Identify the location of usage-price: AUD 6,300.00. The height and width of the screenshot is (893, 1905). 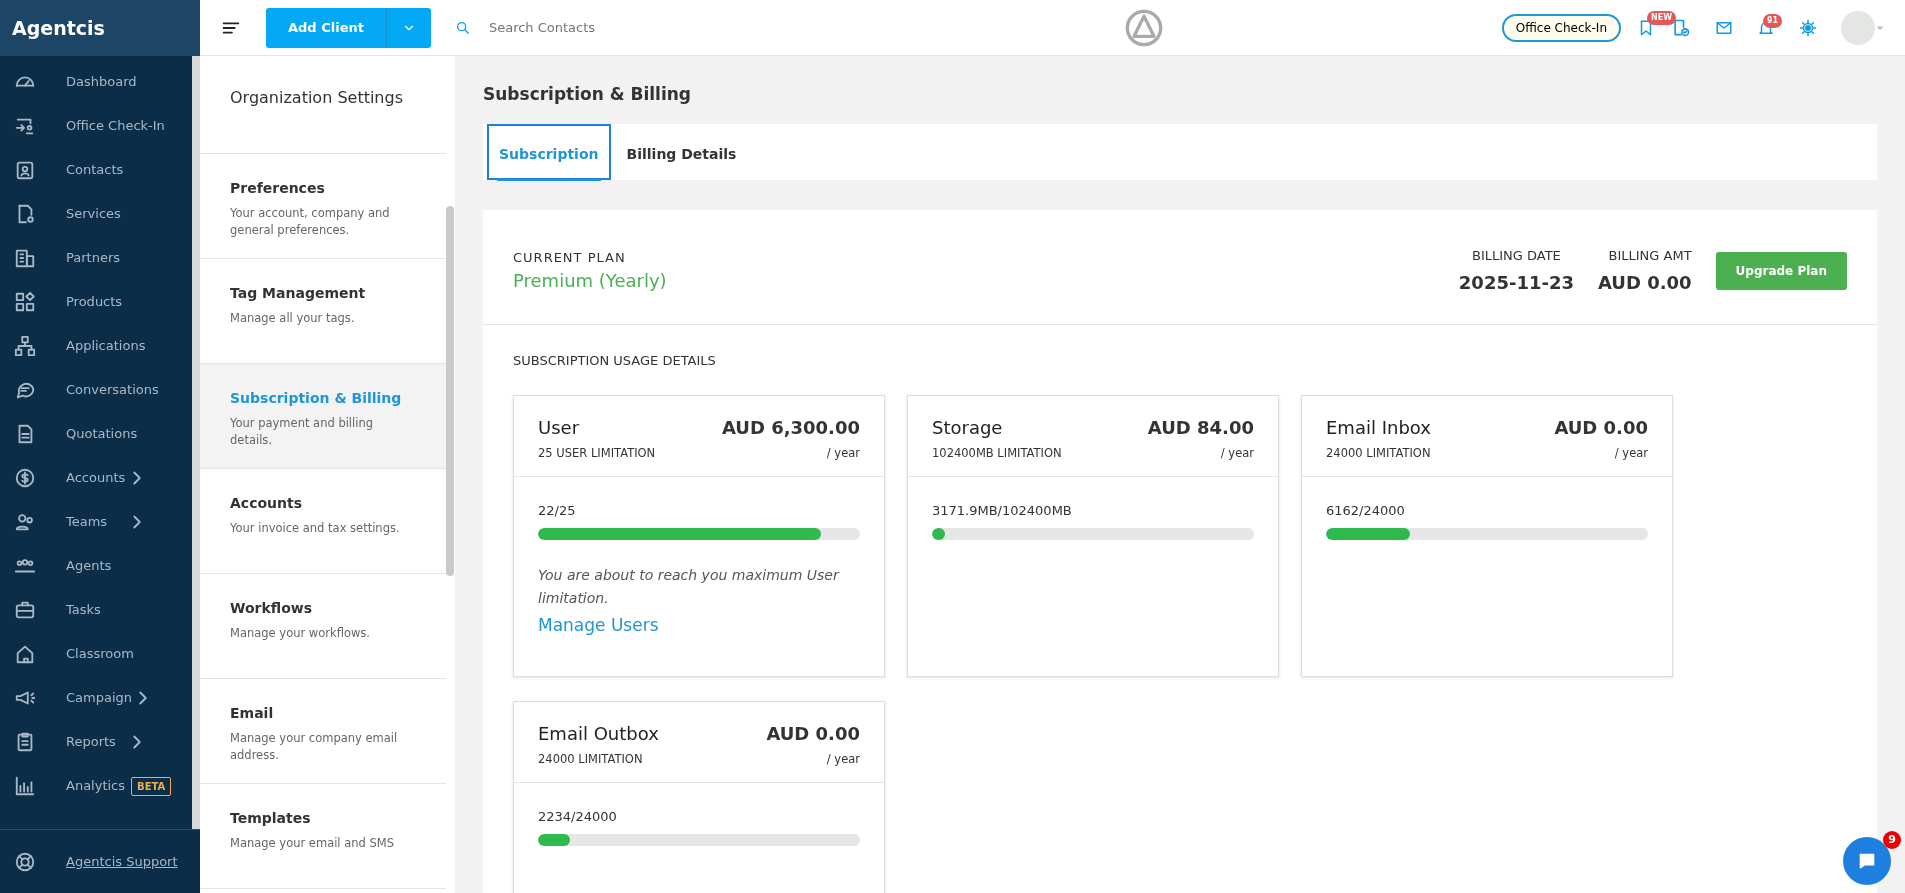
(790, 427).